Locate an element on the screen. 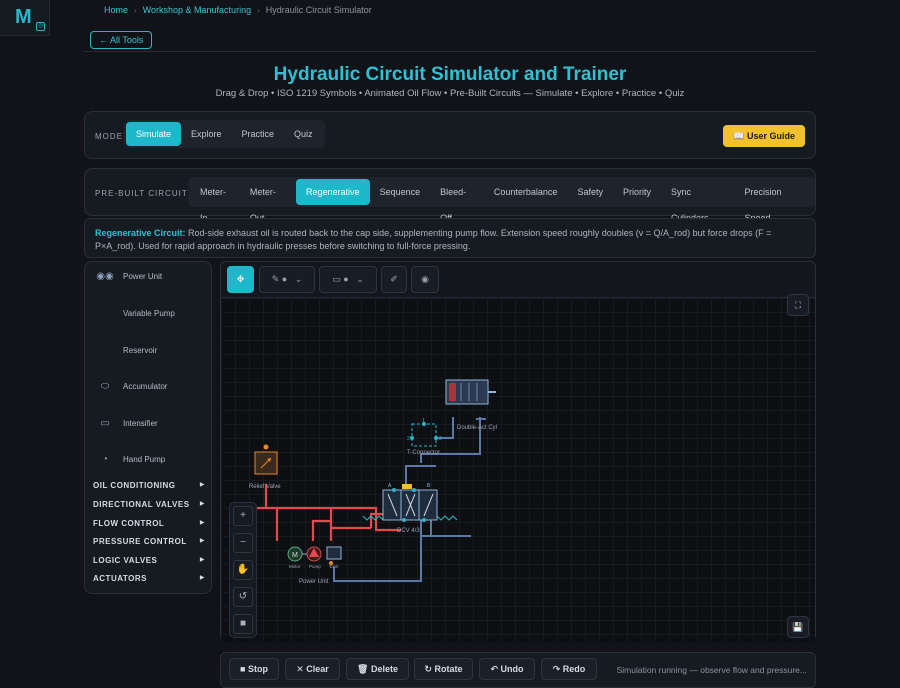  mode-label: MODE is located at coordinates (109, 136).